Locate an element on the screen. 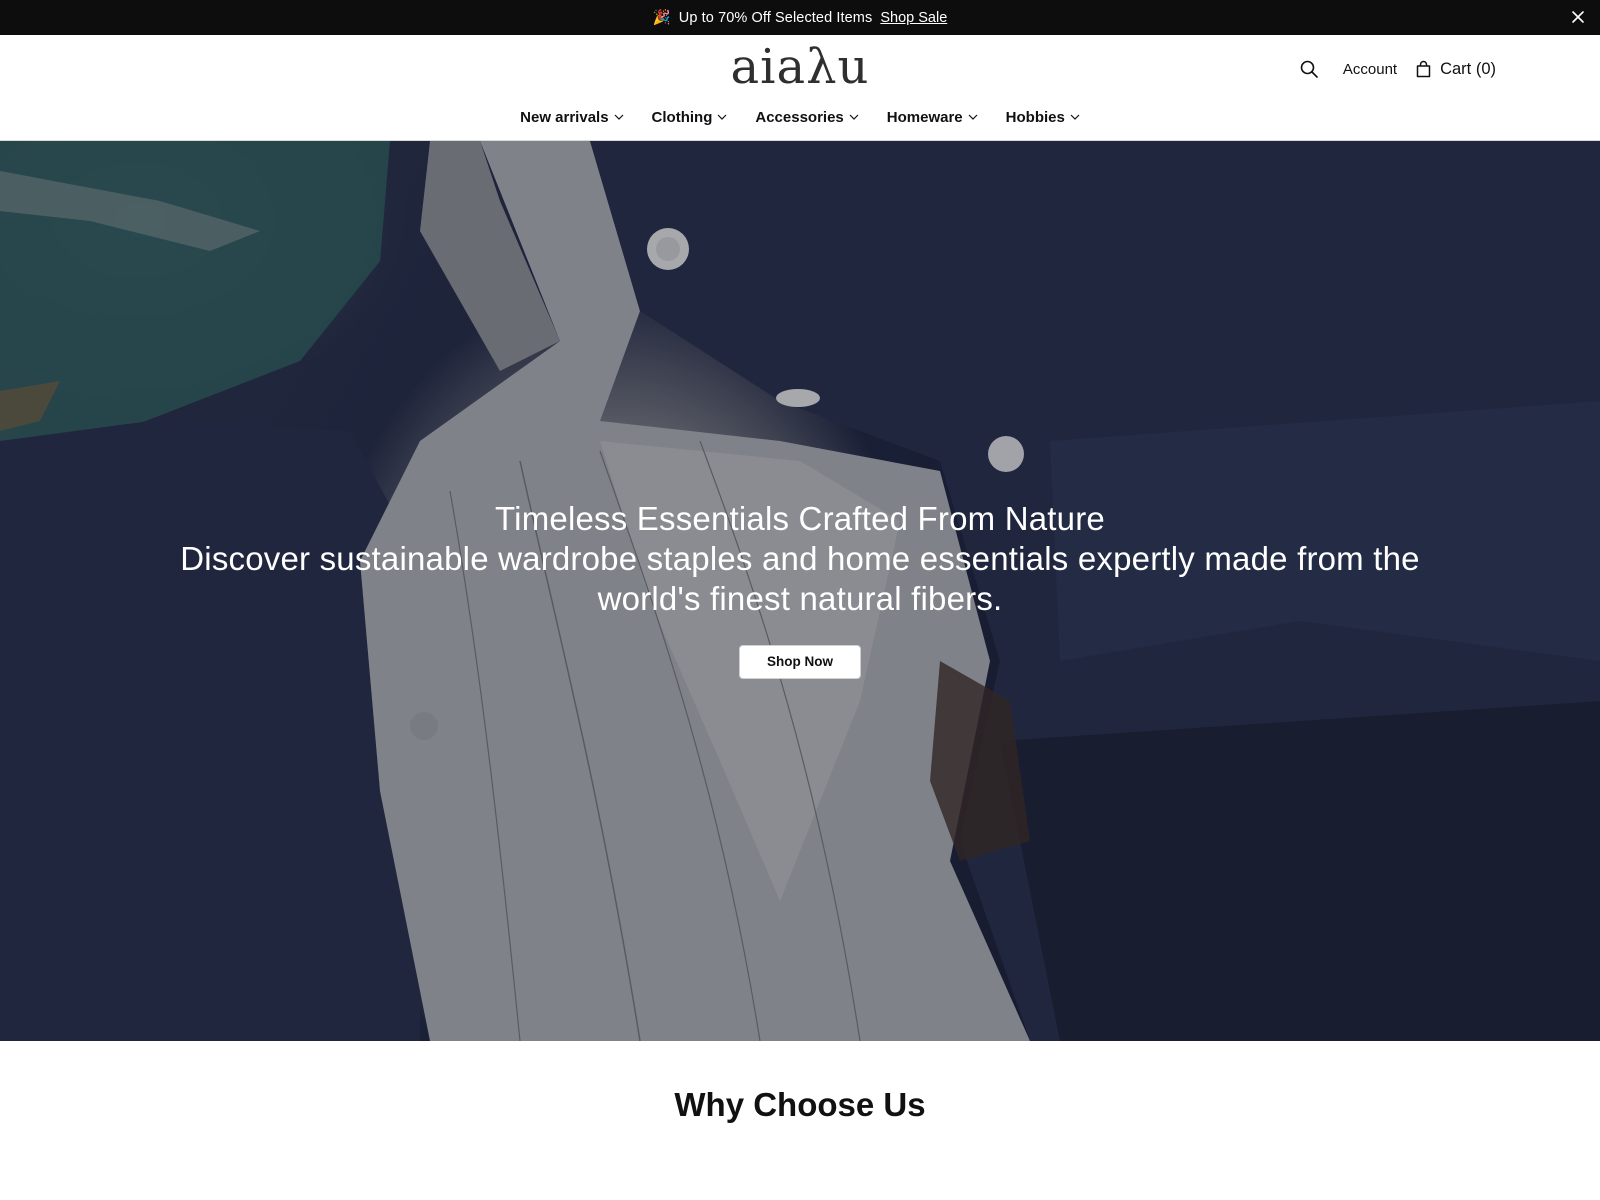 This screenshot has width=1600, height=1200. header-utilities: Account Cart (0) is located at coordinates (1397, 69).